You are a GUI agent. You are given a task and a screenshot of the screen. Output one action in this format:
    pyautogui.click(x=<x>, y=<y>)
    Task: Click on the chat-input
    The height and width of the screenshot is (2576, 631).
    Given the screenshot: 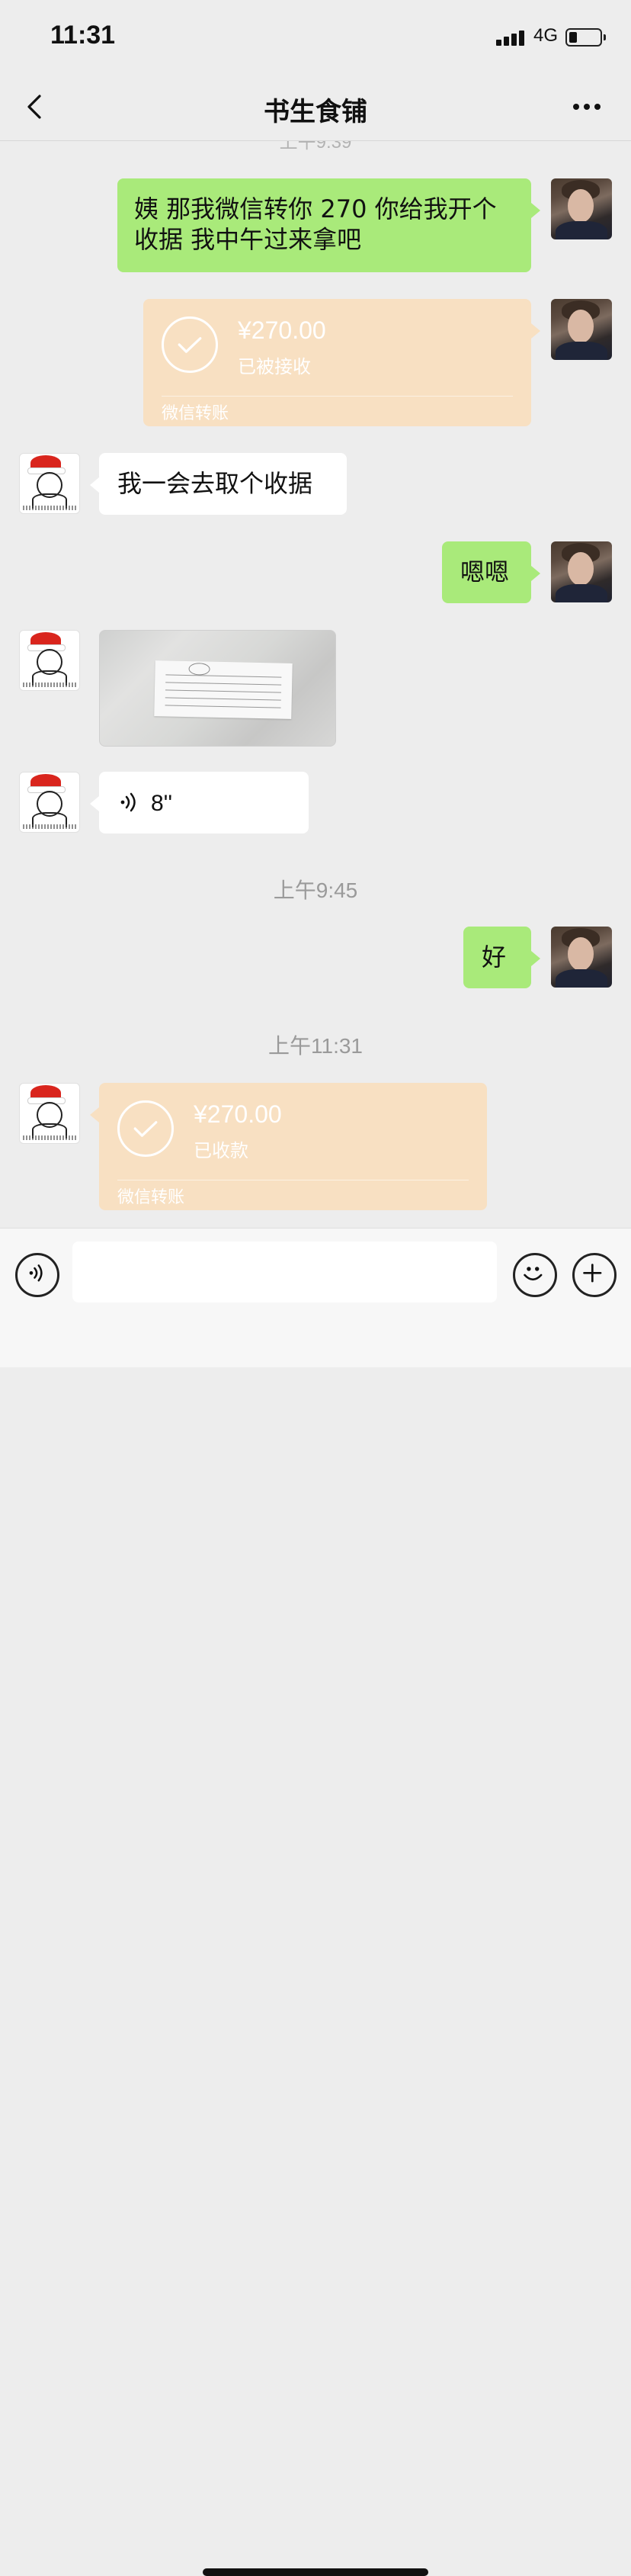 What is the action you would take?
    pyautogui.click(x=285, y=1271)
    